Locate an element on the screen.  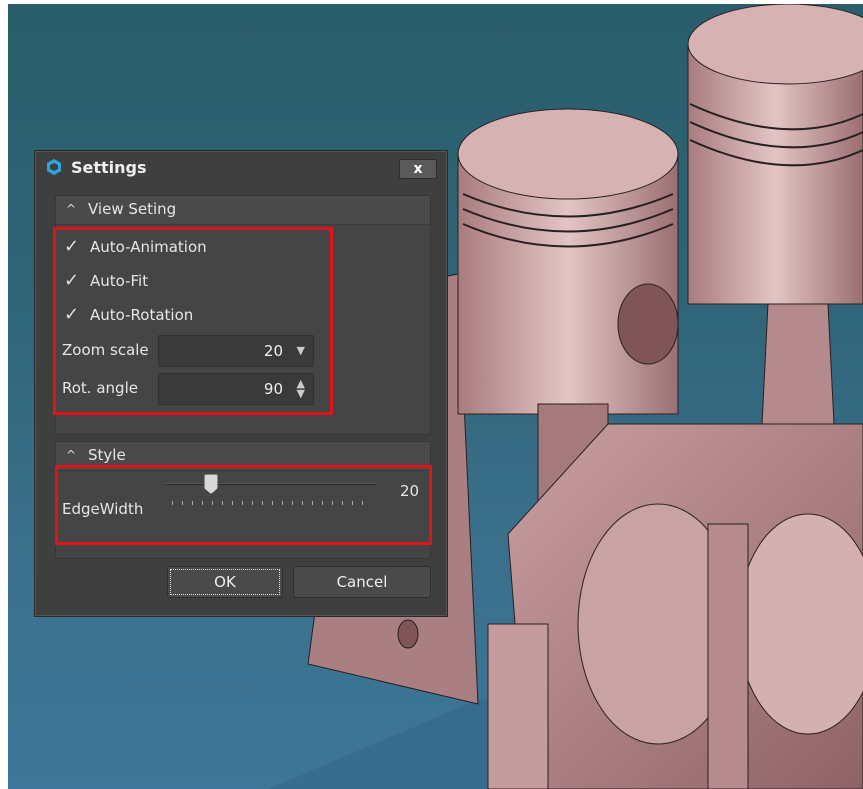
cancel-button: Cancel is located at coordinates (362, 582).